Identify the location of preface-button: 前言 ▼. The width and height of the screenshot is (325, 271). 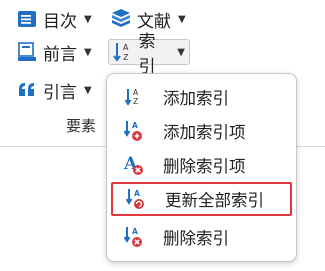
(54, 52).